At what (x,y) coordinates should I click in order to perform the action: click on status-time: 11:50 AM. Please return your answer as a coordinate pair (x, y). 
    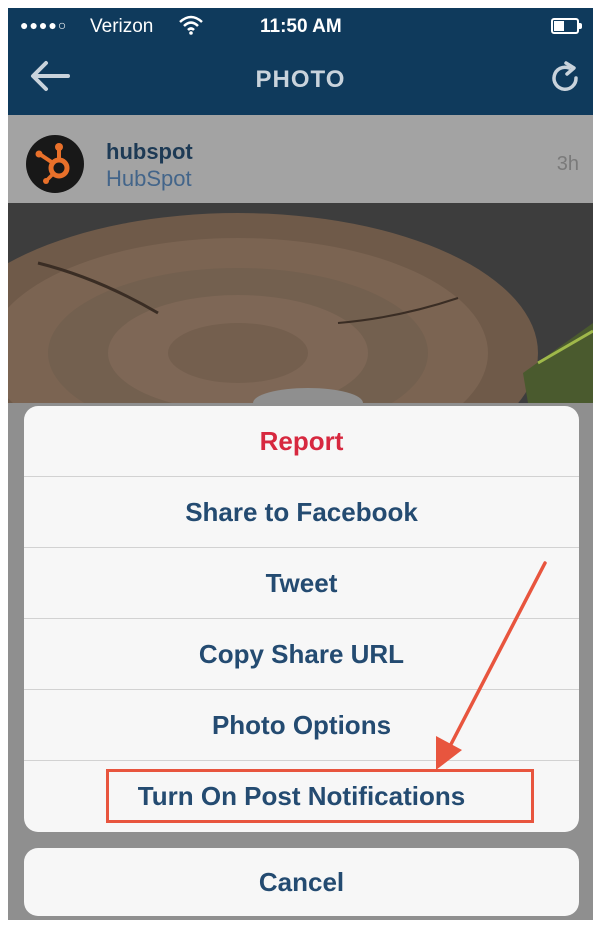
    Looking at the image, I should click on (301, 26).